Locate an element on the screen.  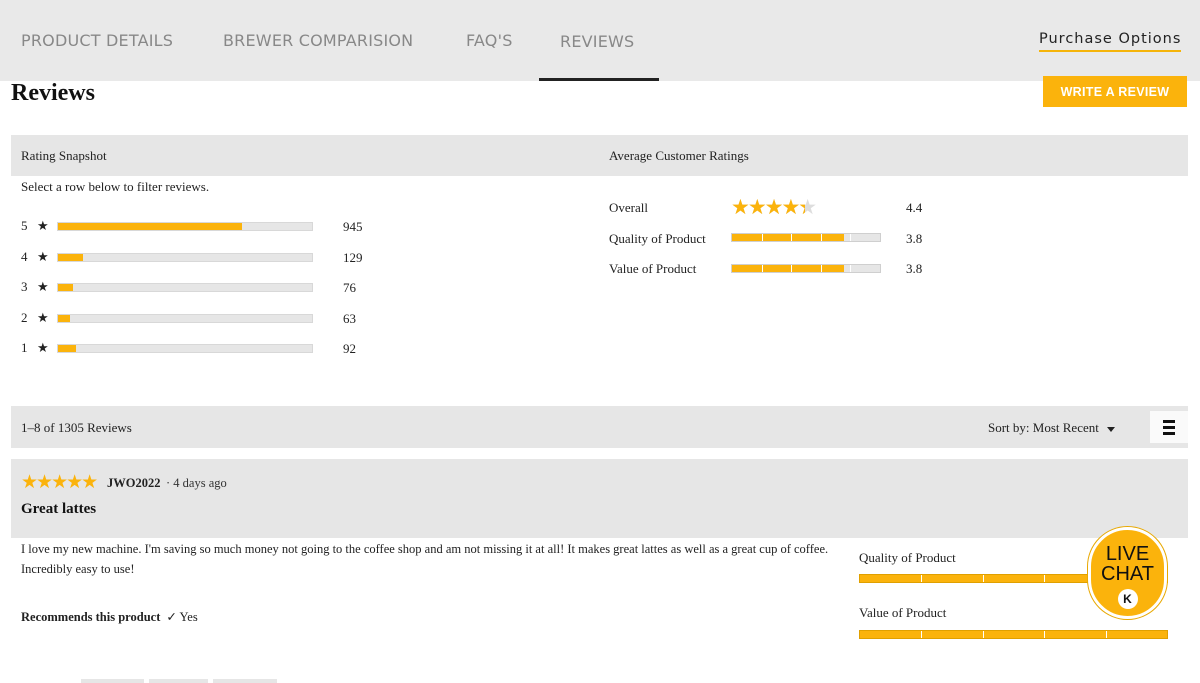
rating-row-count: 129 is located at coordinates (353, 257).